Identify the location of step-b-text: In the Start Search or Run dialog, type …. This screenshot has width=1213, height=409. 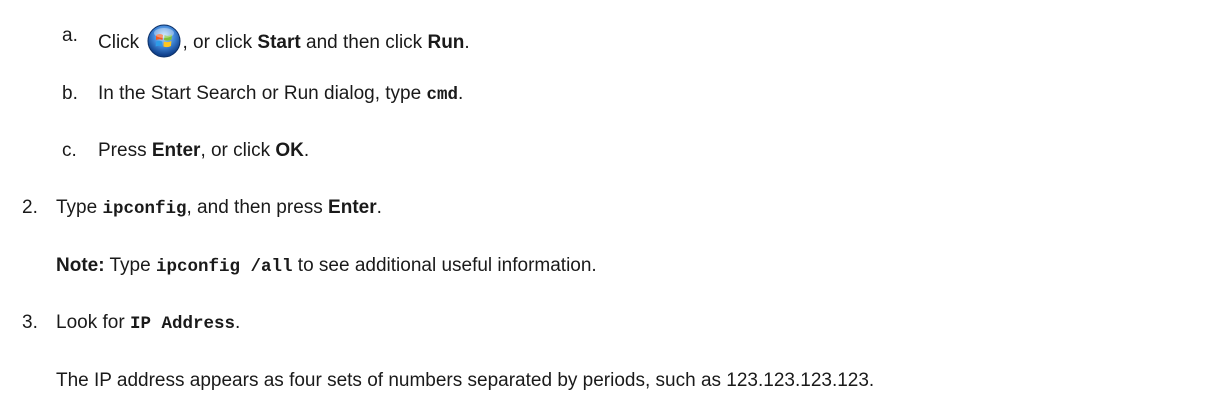
(280, 94).